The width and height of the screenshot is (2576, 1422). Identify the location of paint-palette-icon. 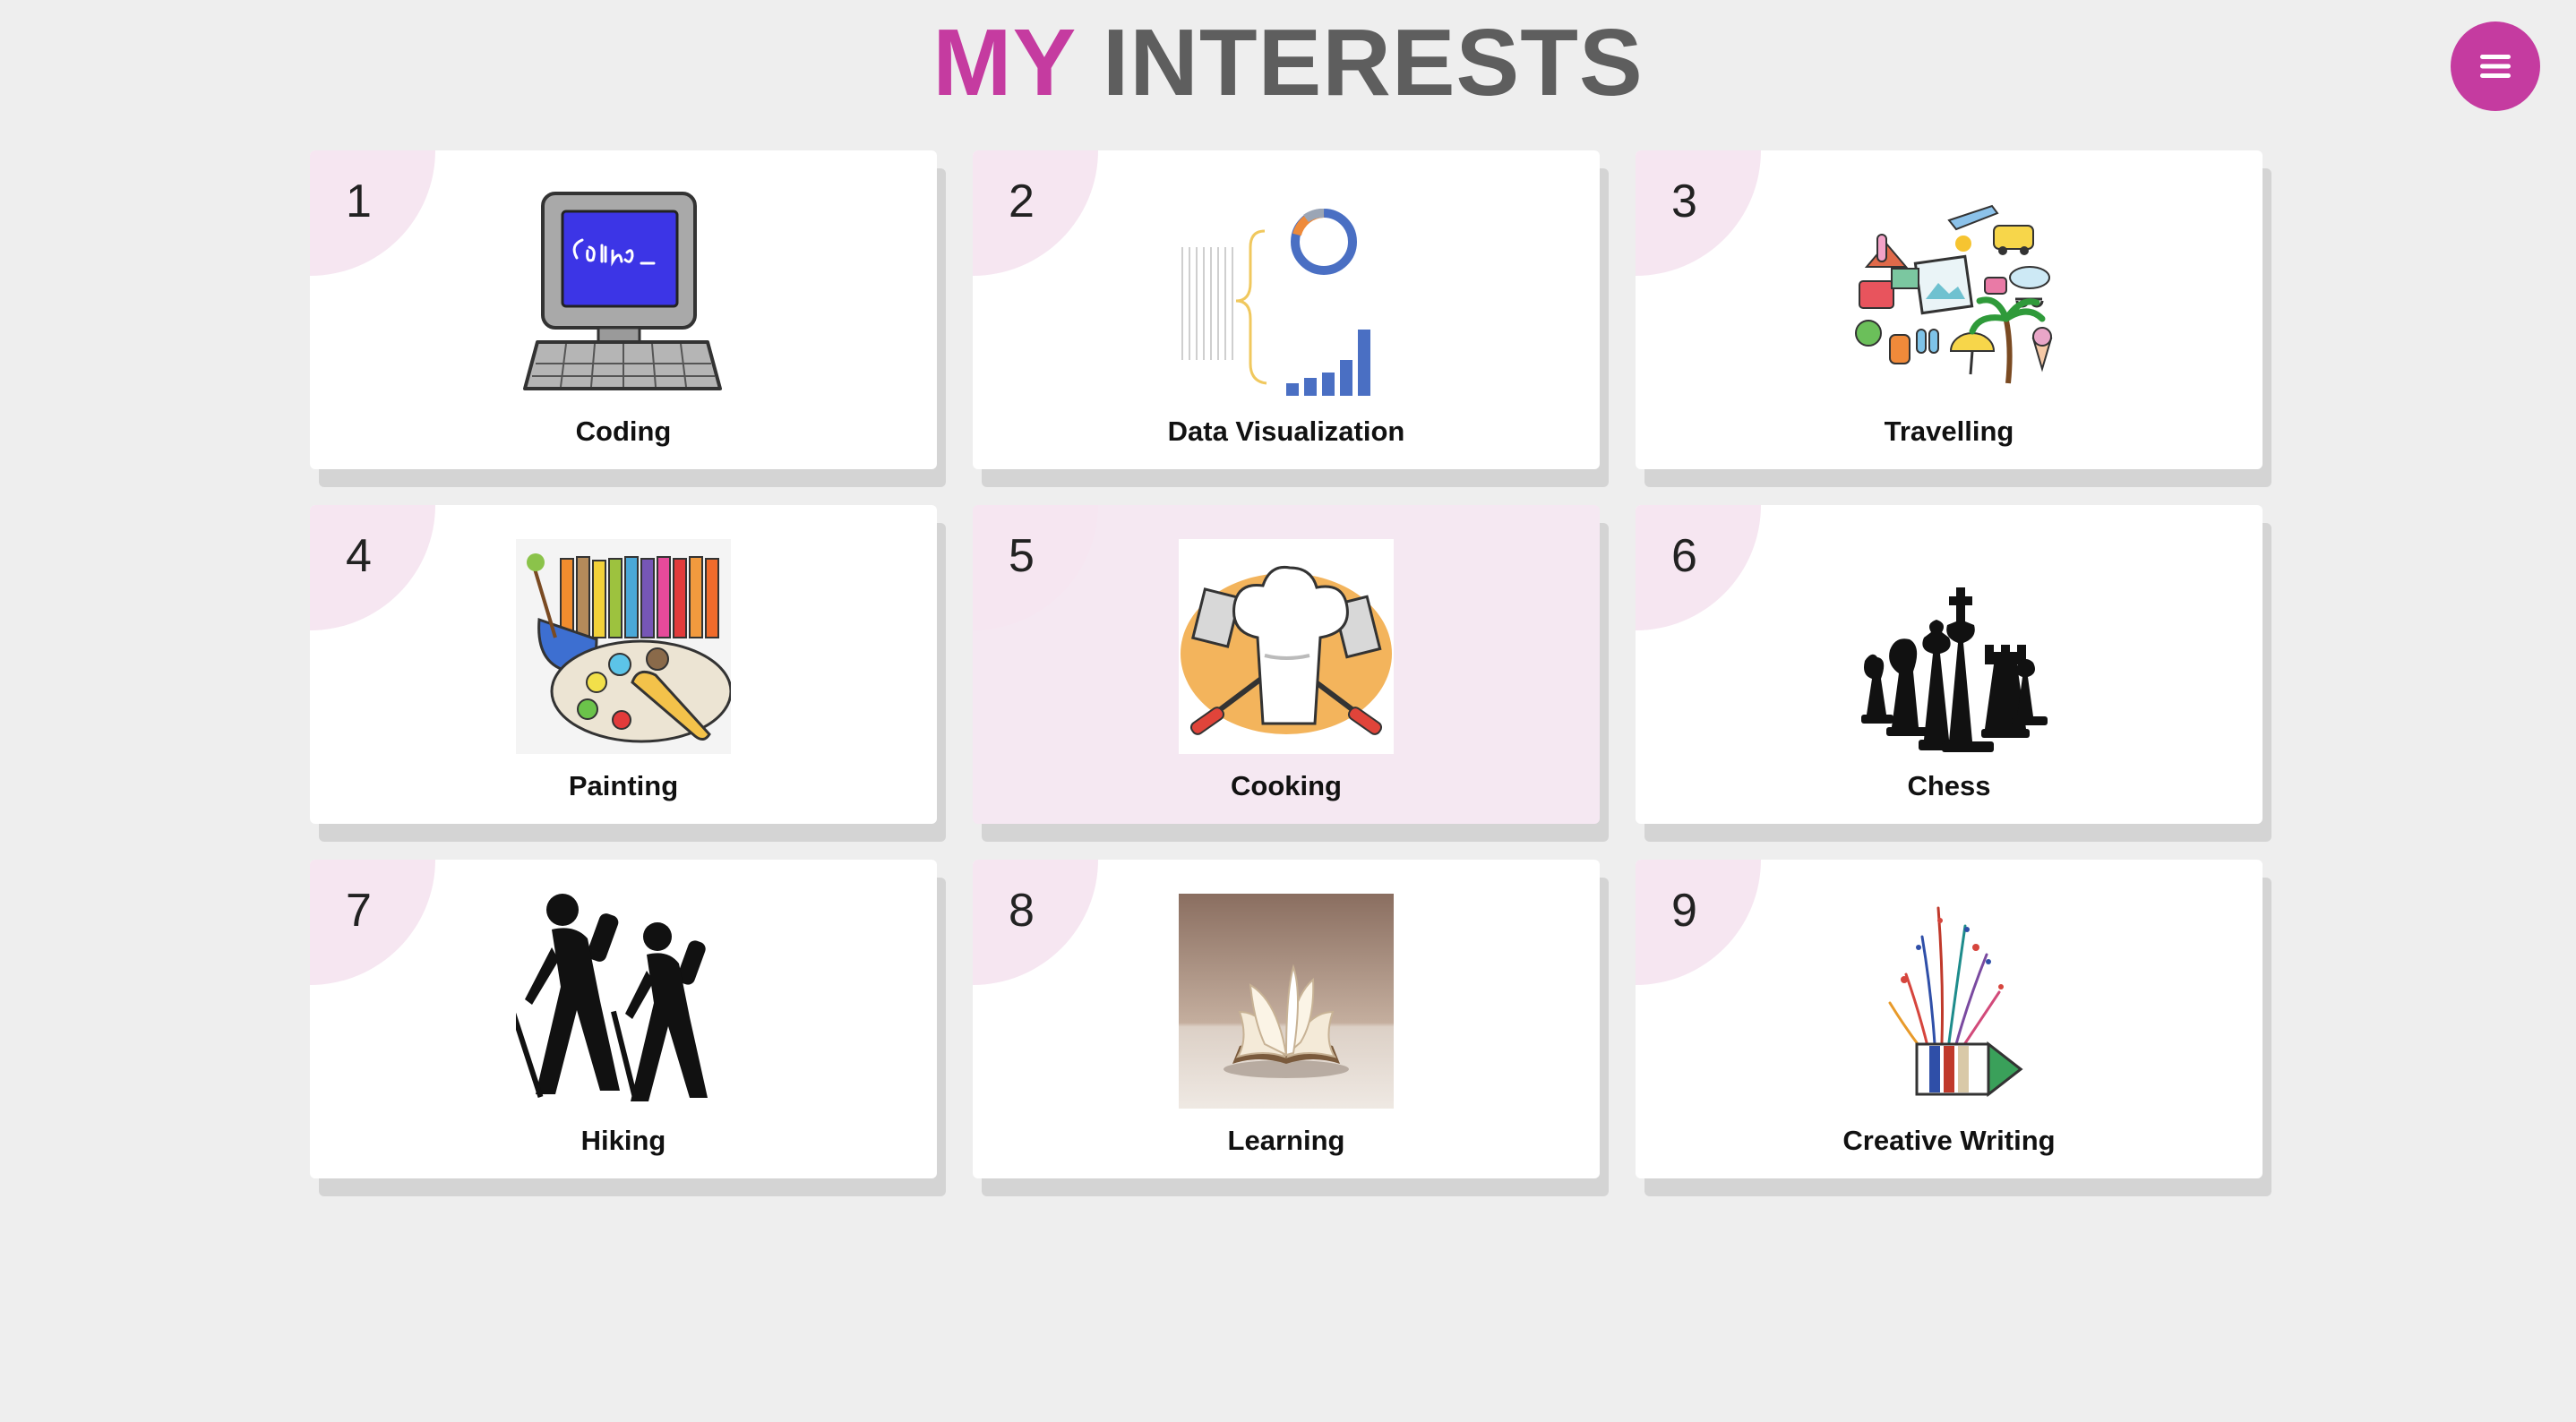
(623, 646).